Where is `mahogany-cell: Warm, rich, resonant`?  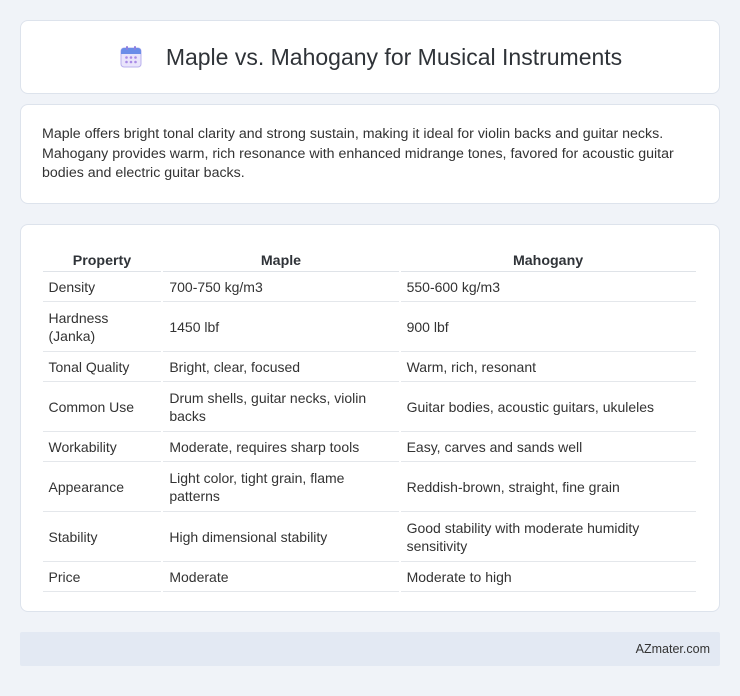
mahogany-cell: Warm, rich, resonant is located at coordinates (548, 367).